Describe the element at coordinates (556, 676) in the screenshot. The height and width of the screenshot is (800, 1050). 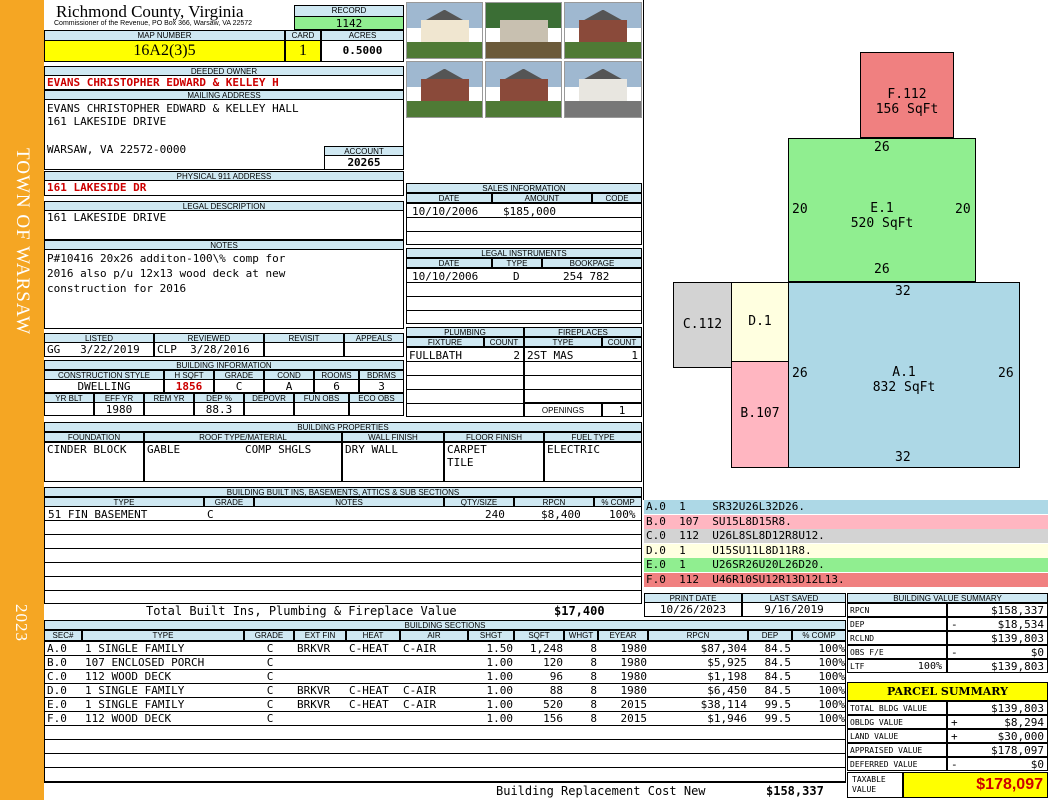
I see `section-cell: 96` at that location.